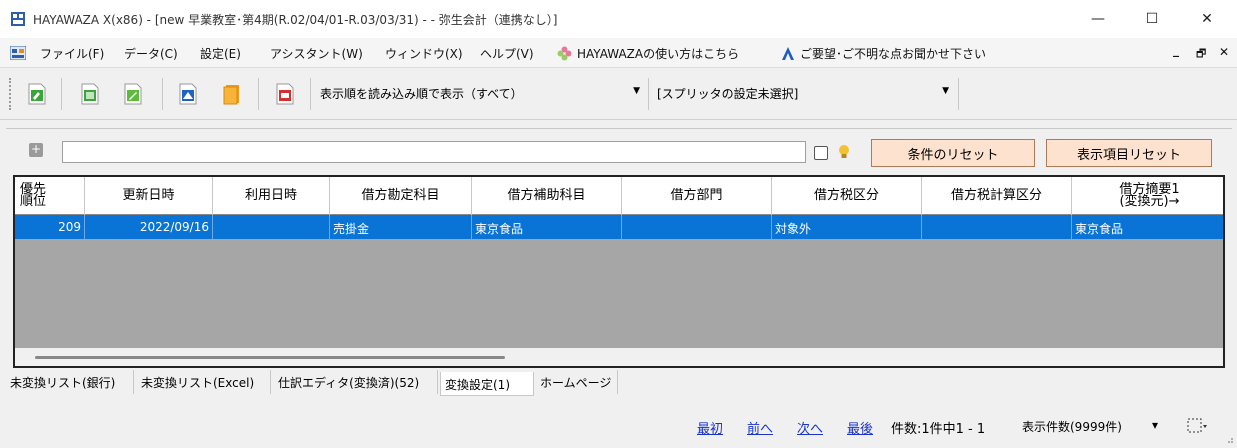  I want to click on sort-order-combo: 表示順を読み込み順で表示（すべて） ▼, so click(481, 94).